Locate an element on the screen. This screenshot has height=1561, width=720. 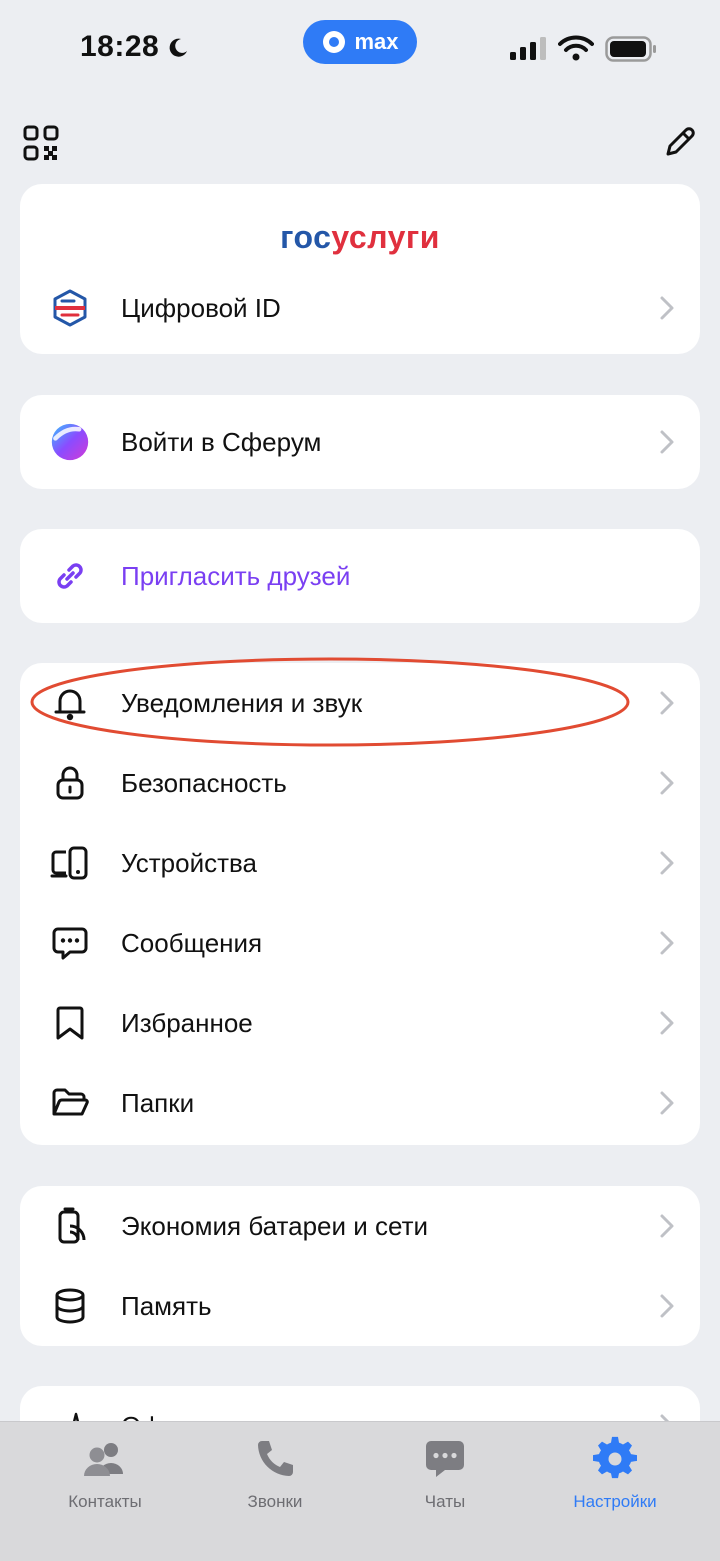
app-indicator-pill: max is located at coordinates (360, 42).